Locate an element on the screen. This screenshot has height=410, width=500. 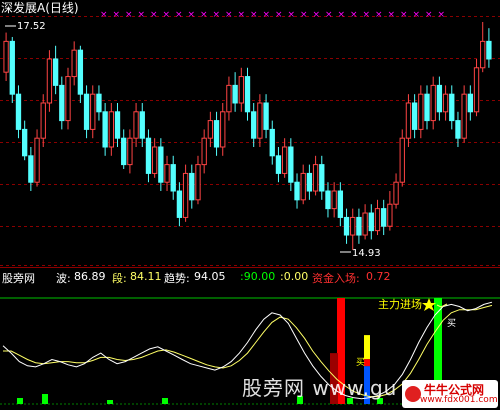
buy-label-large: 买 is located at coordinates (452, 324).